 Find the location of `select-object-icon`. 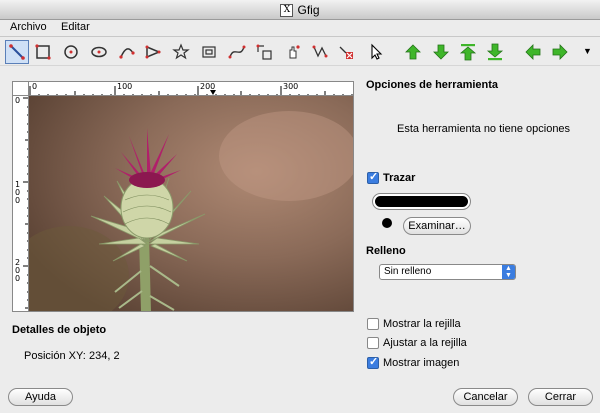

select-object-icon is located at coordinates (377, 51).